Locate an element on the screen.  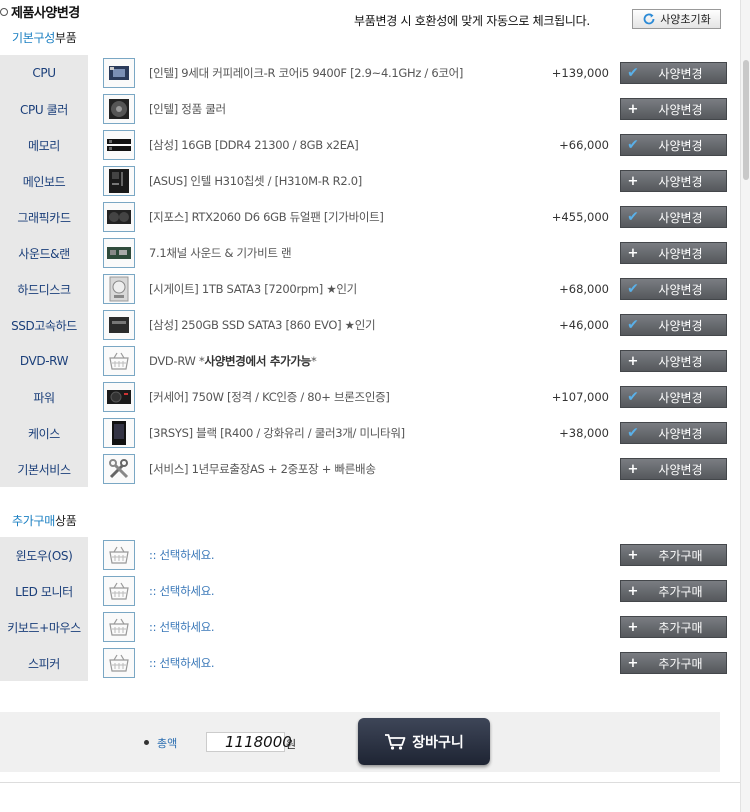
part-row: 기본서비스 [서비스] 1년무료출장AS + 2중포장 + 빠른배송 + 사양변경 is located at coordinates (370, 469).